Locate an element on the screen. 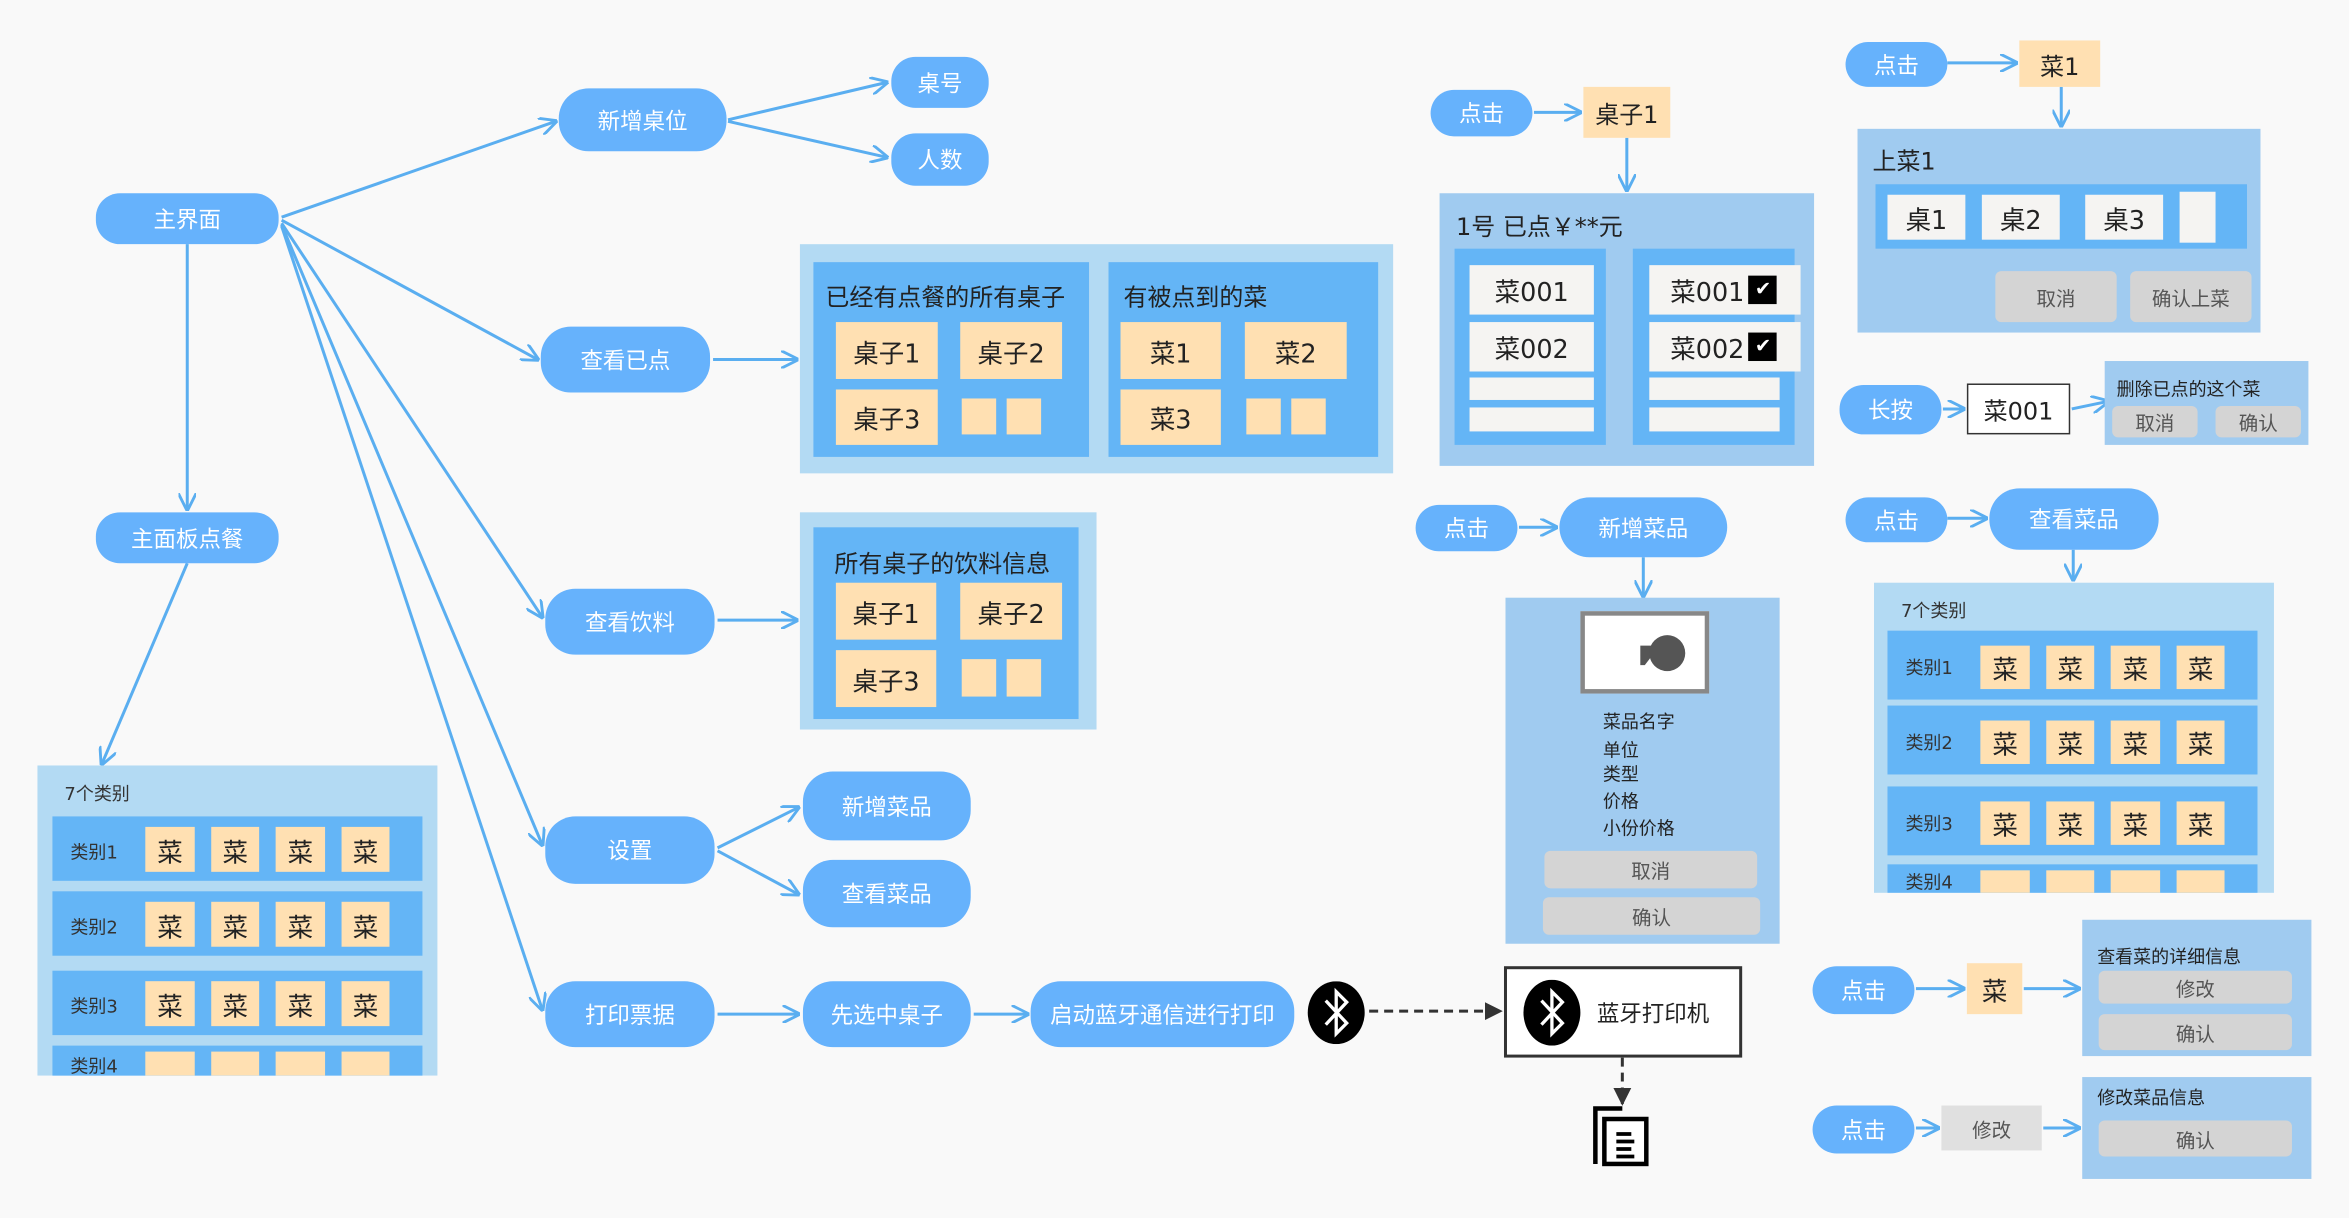 The image size is (2349, 1218). bt-print-node: 启动蓝牙通信进行打印 is located at coordinates (1162, 1014).